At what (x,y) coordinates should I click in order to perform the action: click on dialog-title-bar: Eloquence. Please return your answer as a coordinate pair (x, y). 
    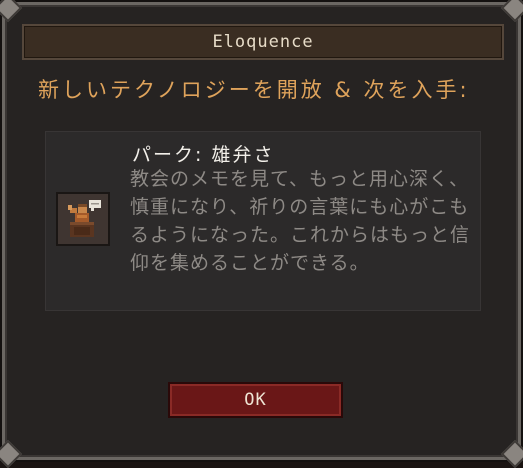
    Looking at the image, I should click on (263, 42).